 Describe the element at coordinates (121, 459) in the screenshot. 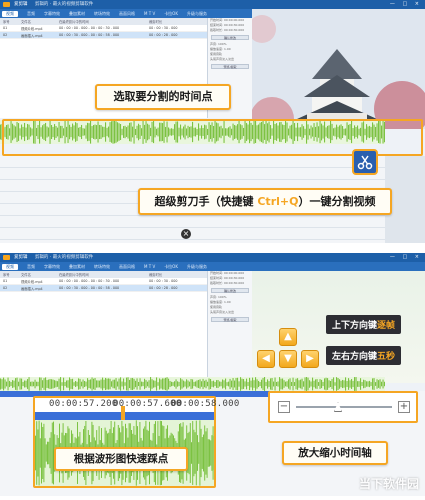

I see `callout-waveform: 根据波形图快速踩点` at that location.